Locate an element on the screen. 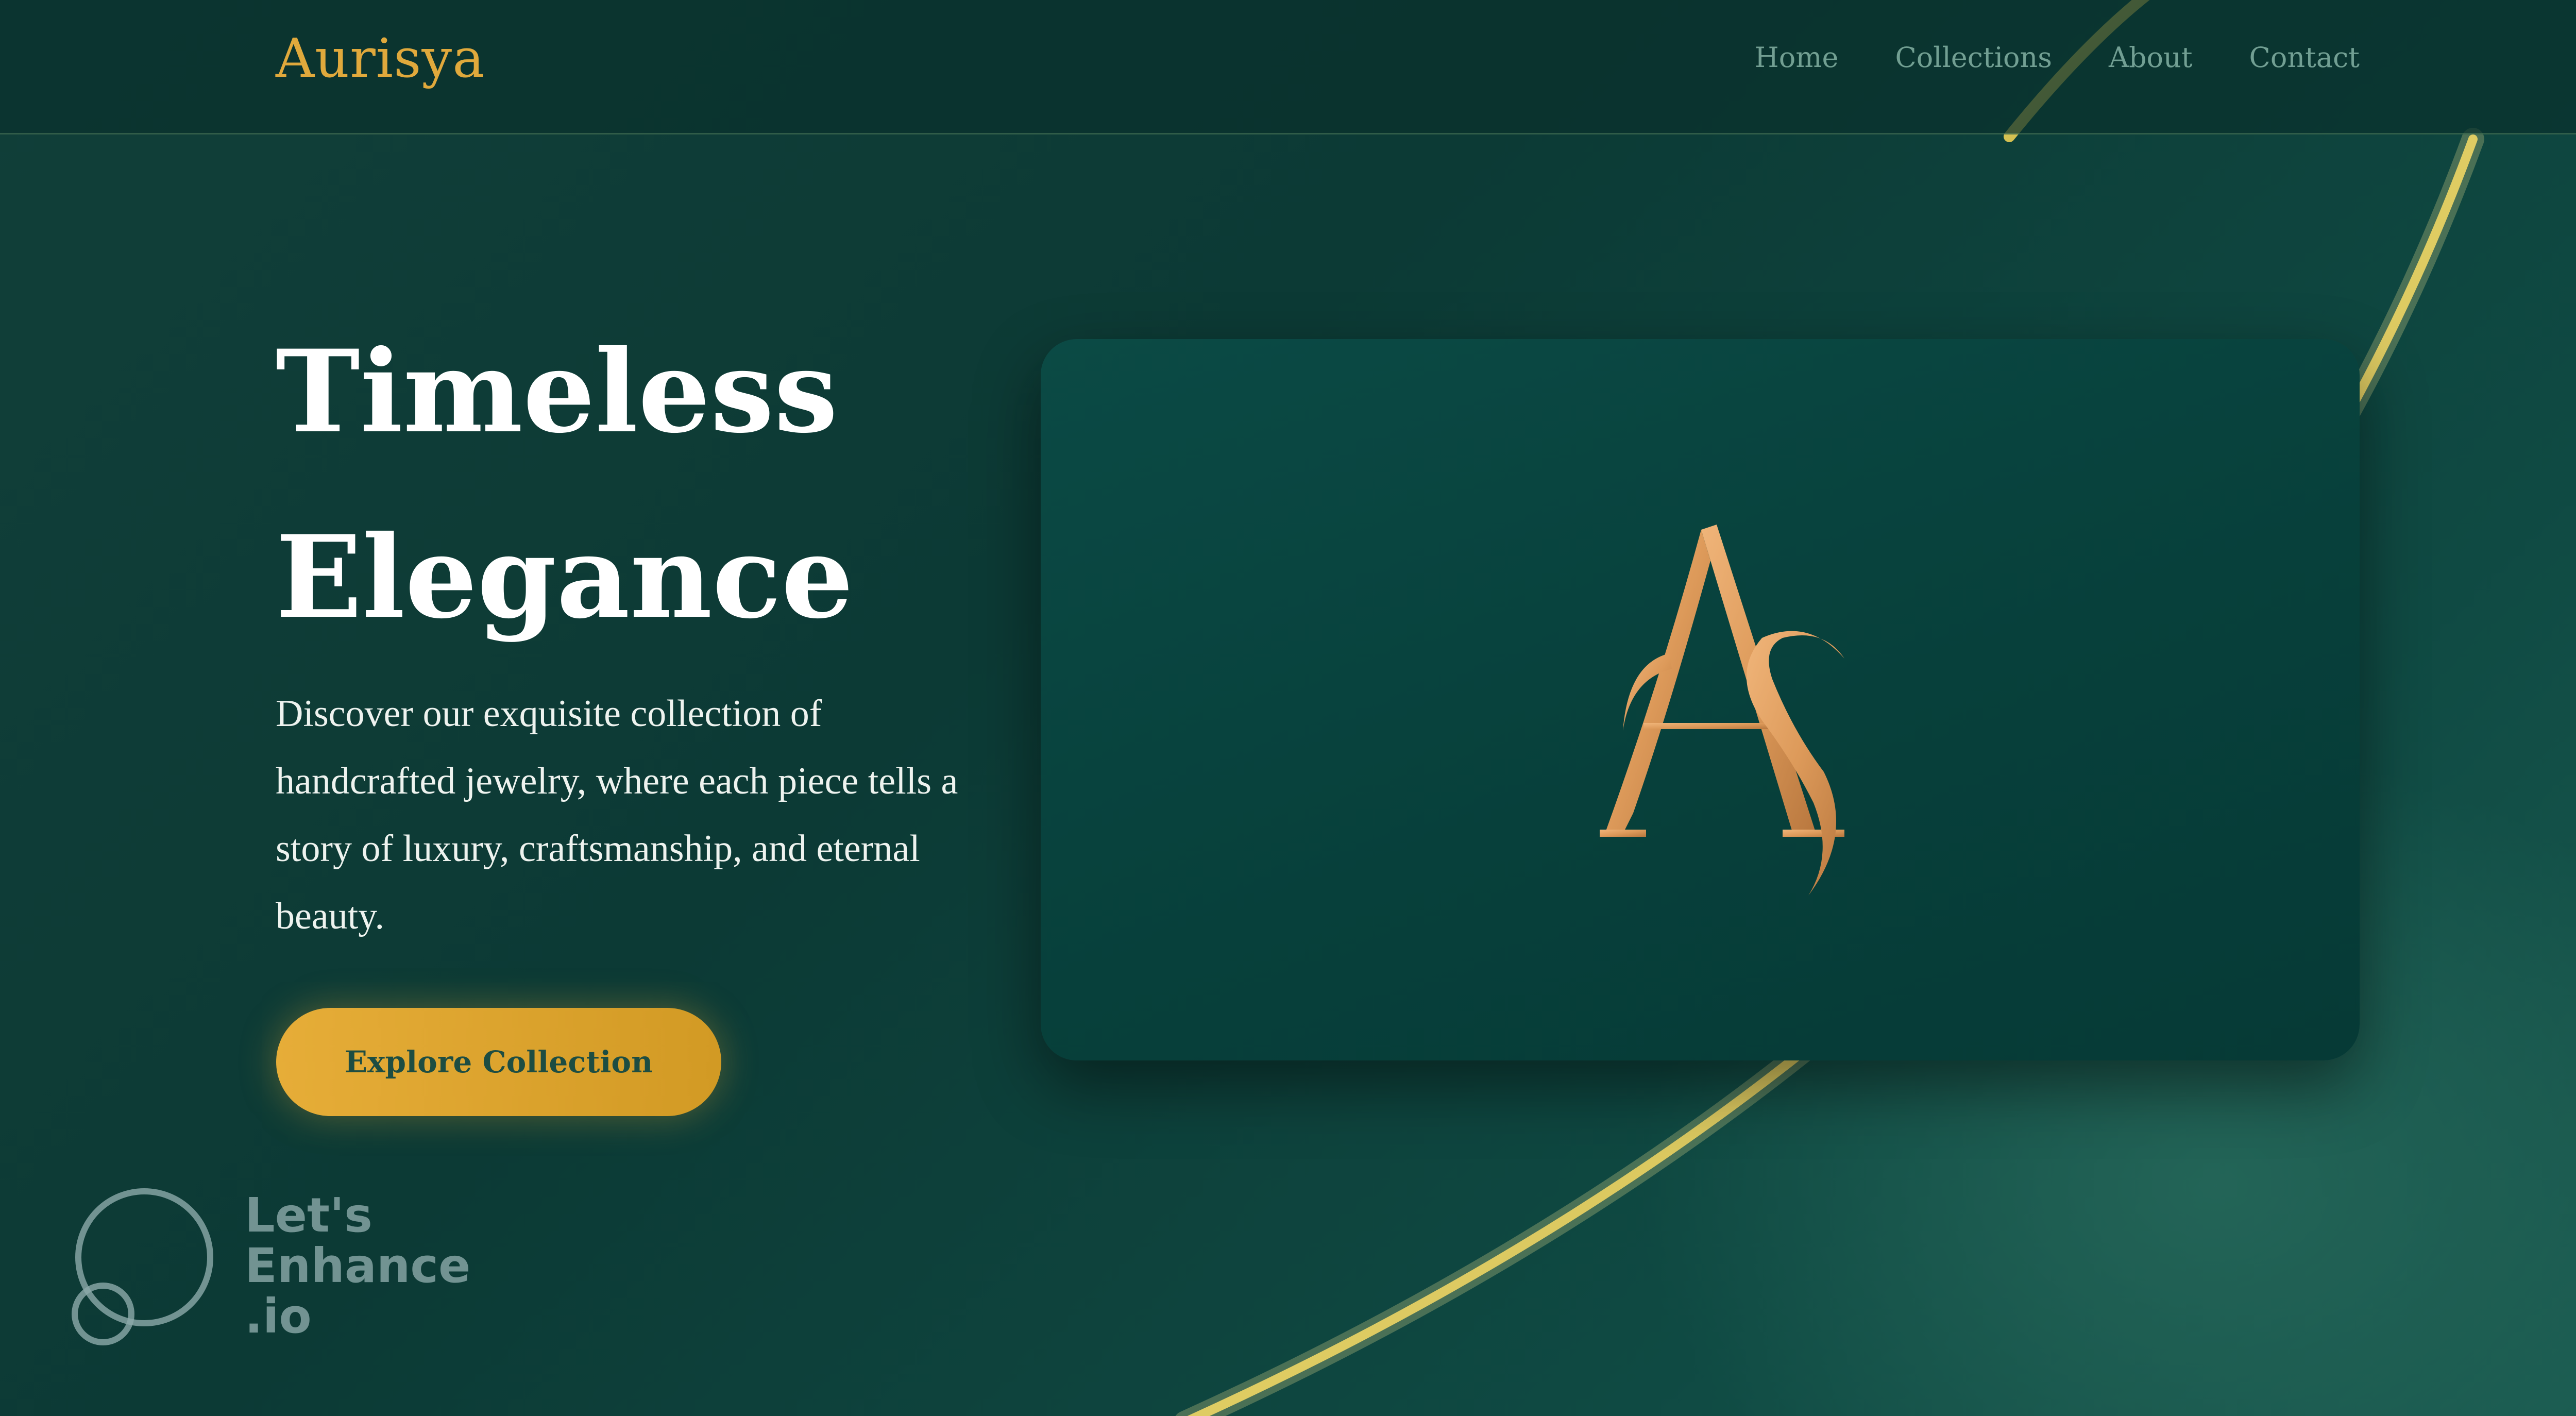  hero-title-line-1: Timeless is located at coordinates (557, 391).